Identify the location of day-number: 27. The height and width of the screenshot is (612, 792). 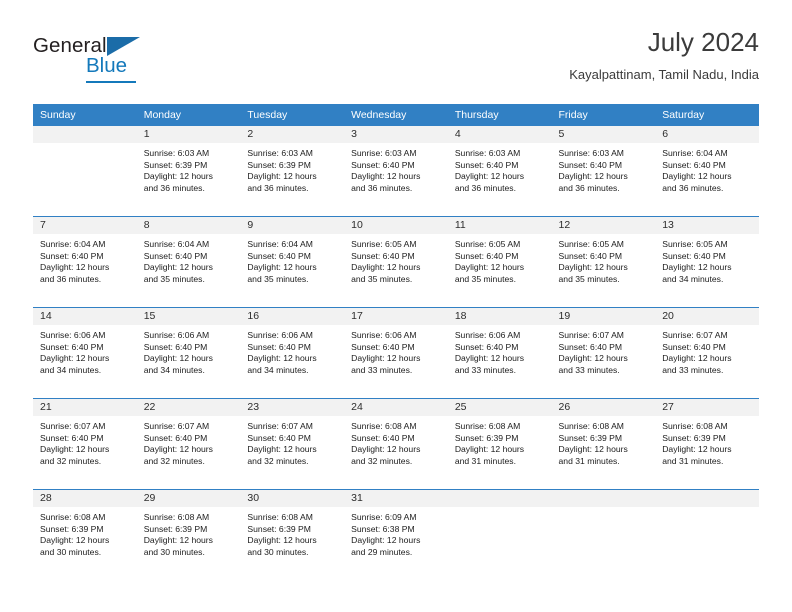
(707, 407).